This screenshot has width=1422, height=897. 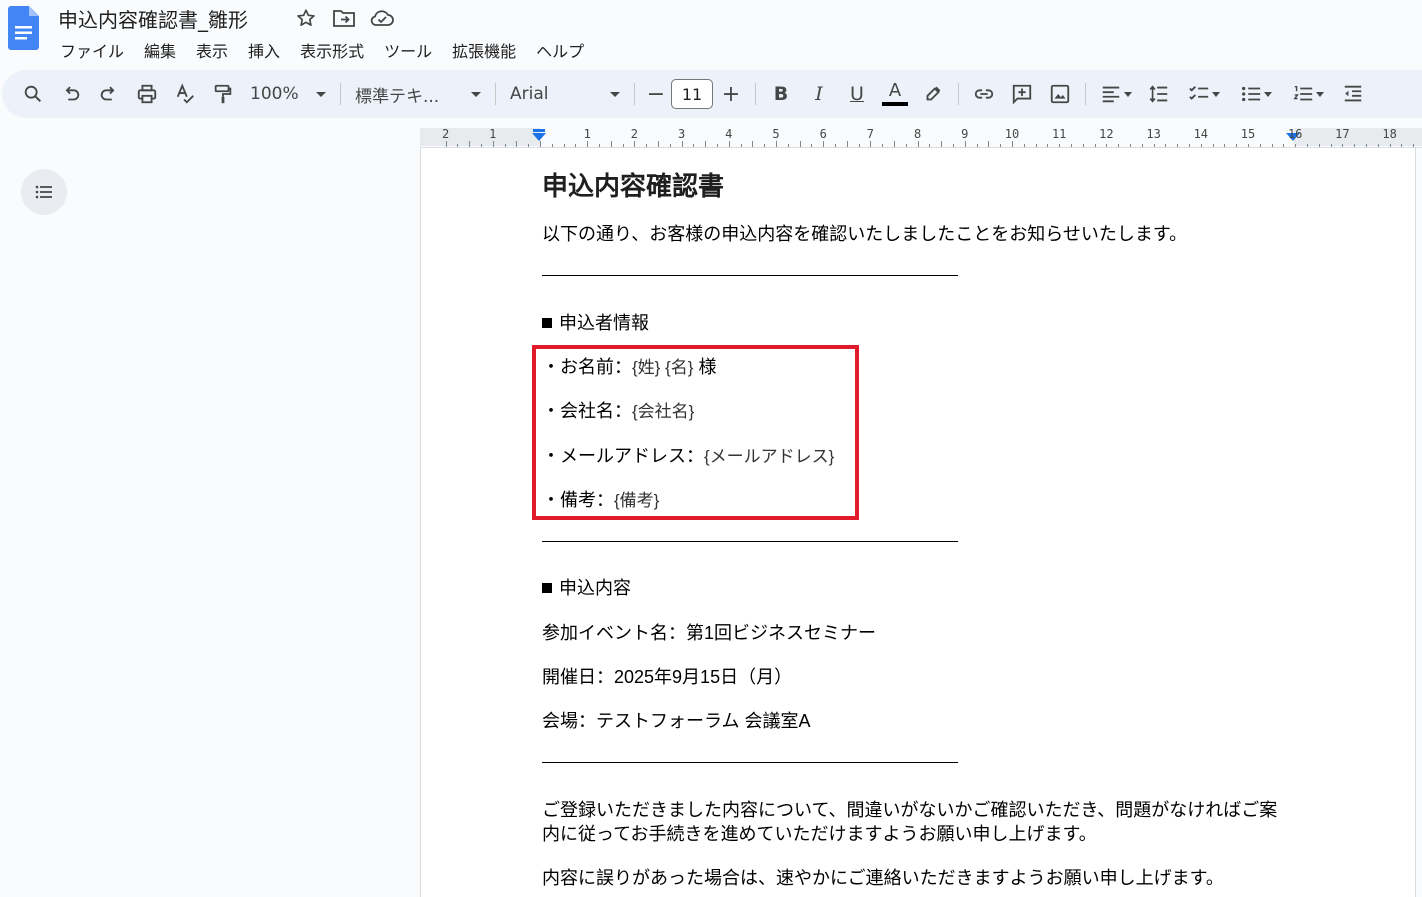 What do you see at coordinates (71, 94) in the screenshot?
I see `undo-button` at bounding box center [71, 94].